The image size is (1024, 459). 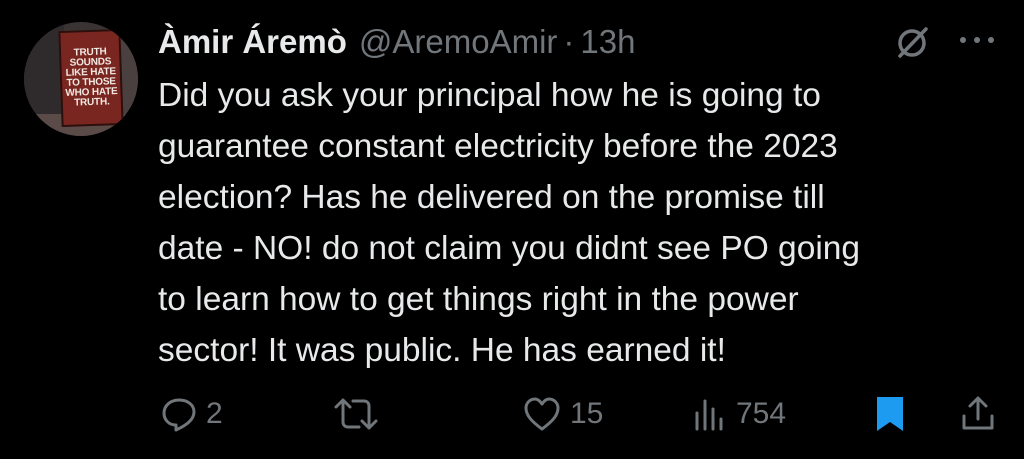 I want to click on share-icon, so click(x=978, y=413).